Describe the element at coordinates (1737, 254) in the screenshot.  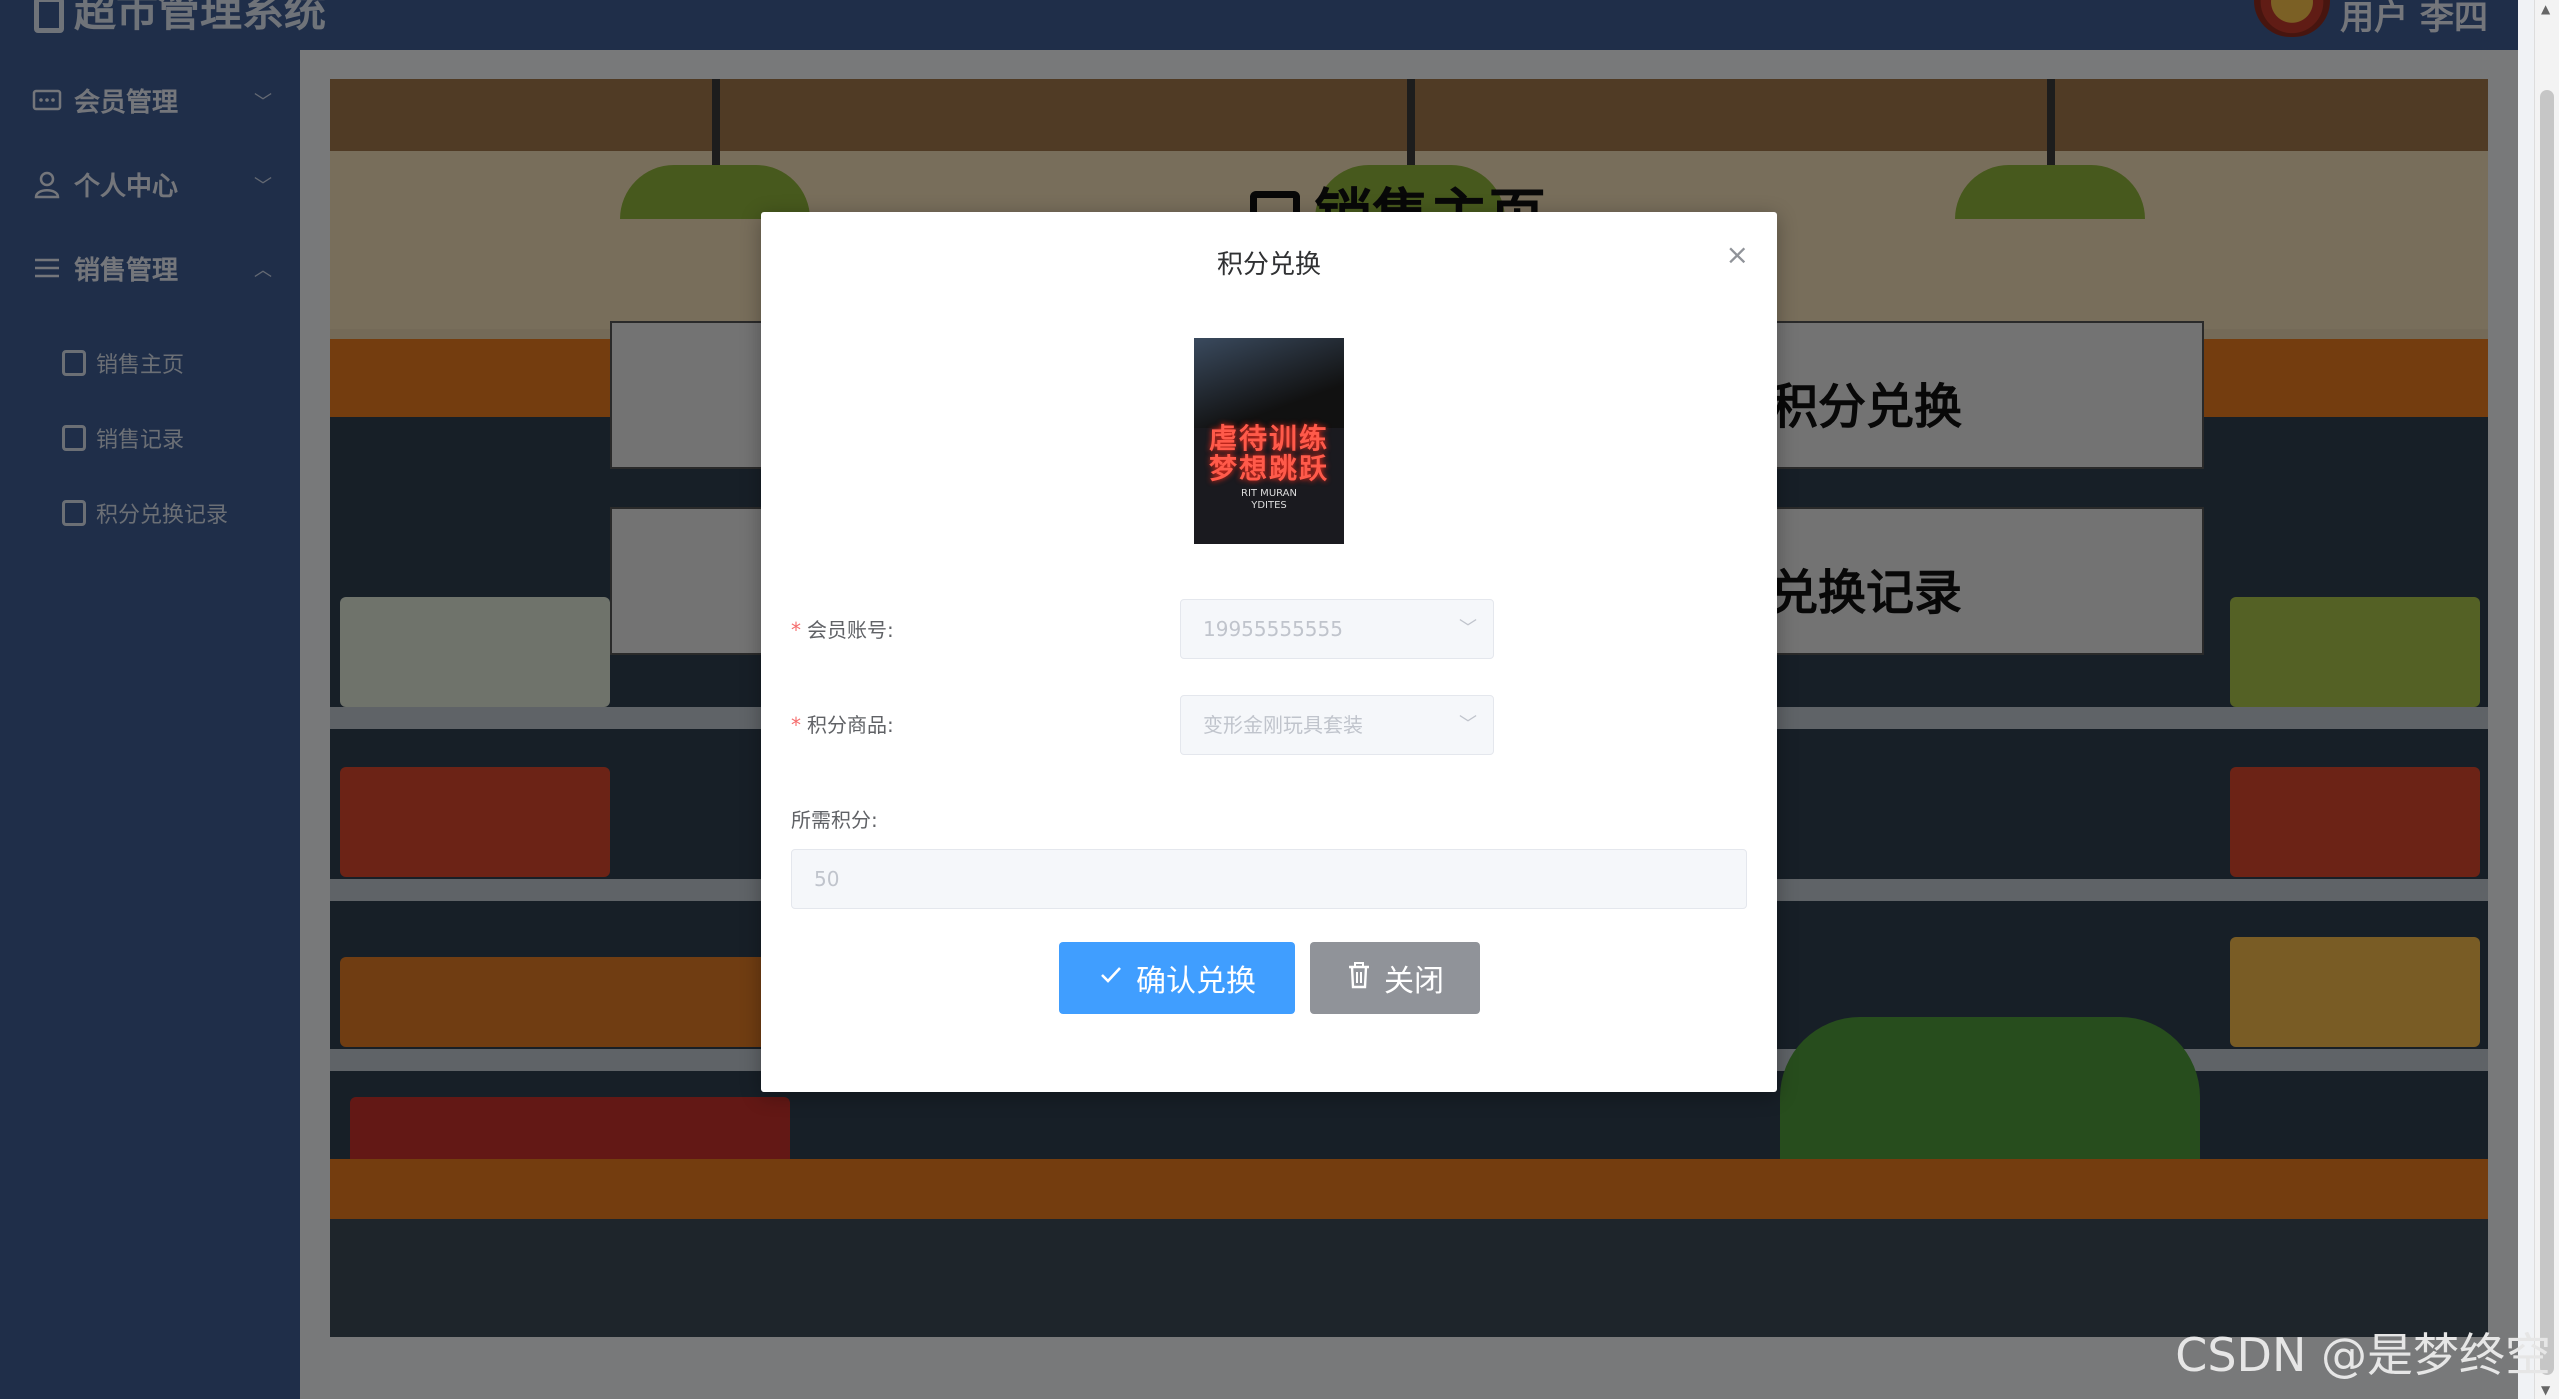
I see `close-icon: ×` at that location.